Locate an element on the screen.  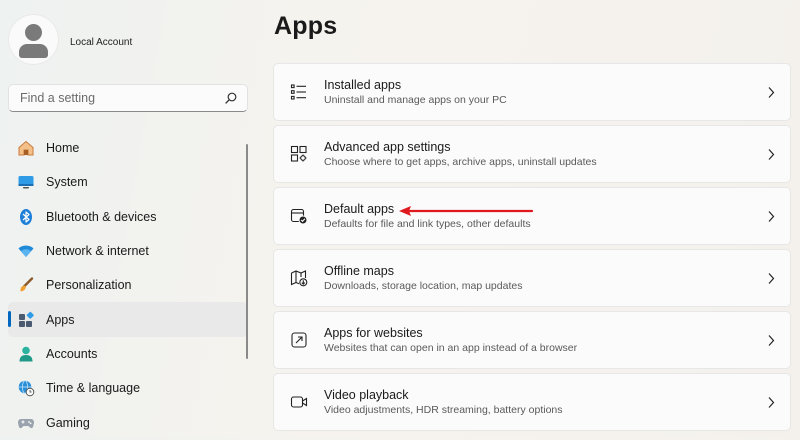
monitor-icon is located at coordinates (26, 182).